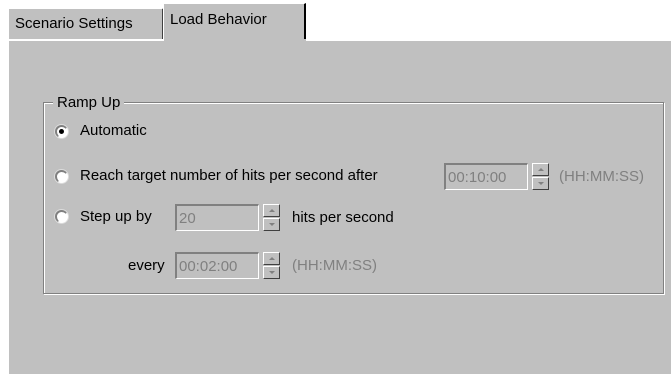 This screenshot has height=374, width=671. Describe the element at coordinates (89, 102) in the screenshot. I see `ramp-up-group-label: Ramp Up` at that location.